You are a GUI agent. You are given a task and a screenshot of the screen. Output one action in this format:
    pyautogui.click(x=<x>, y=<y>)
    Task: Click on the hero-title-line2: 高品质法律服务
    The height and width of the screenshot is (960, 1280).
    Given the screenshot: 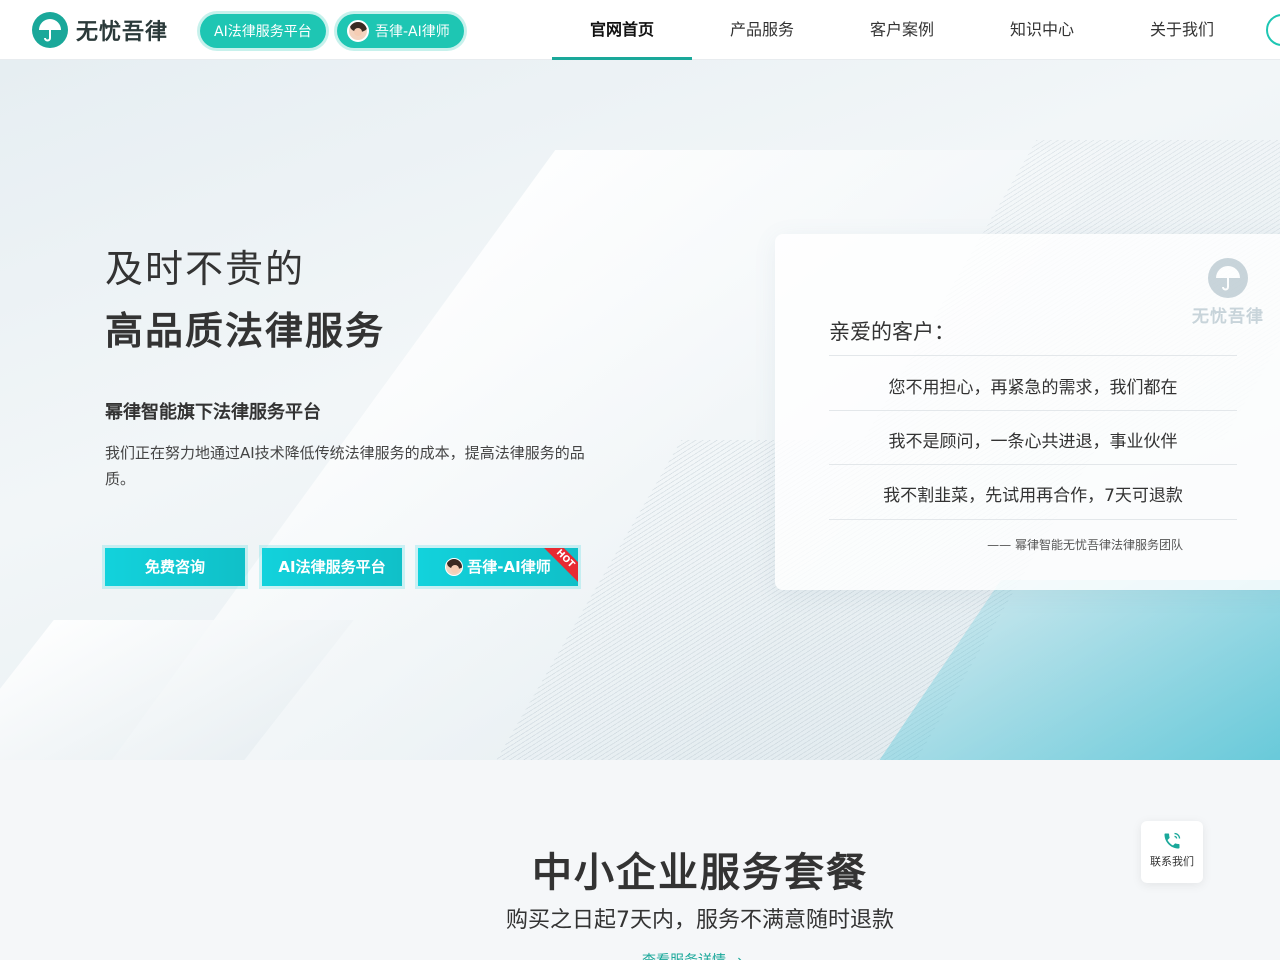 What is the action you would take?
    pyautogui.click(x=245, y=331)
    